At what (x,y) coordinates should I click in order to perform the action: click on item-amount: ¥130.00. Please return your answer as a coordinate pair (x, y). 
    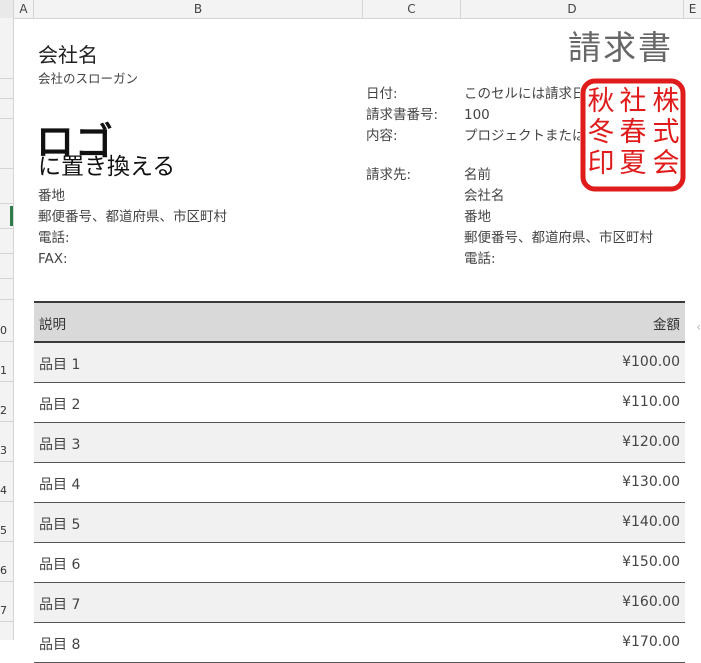
    Looking at the image, I should click on (651, 482).